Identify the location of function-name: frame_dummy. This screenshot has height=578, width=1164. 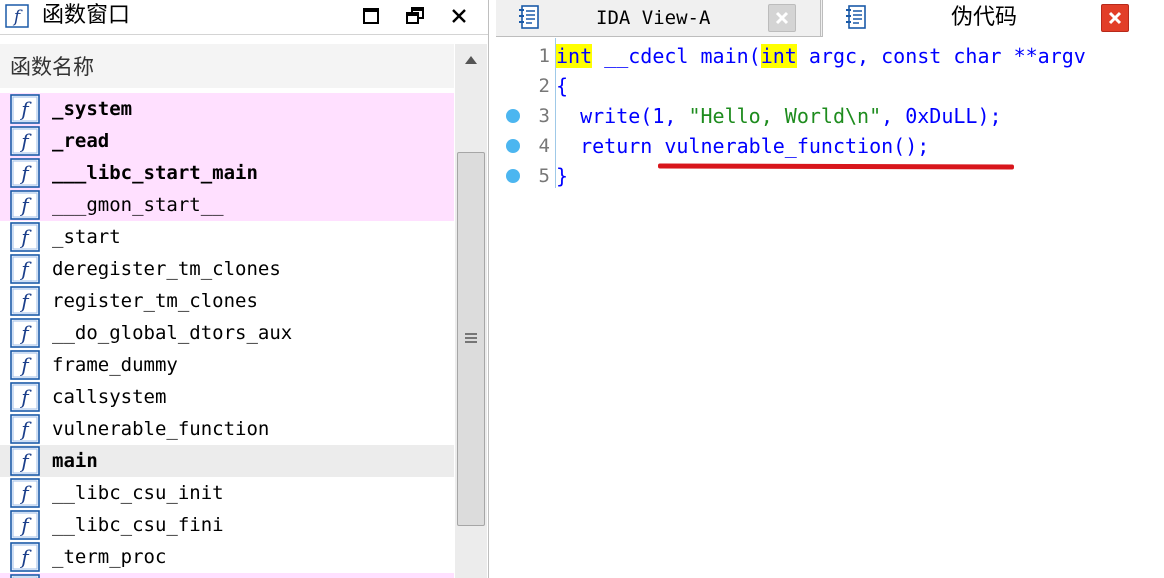
(115, 365).